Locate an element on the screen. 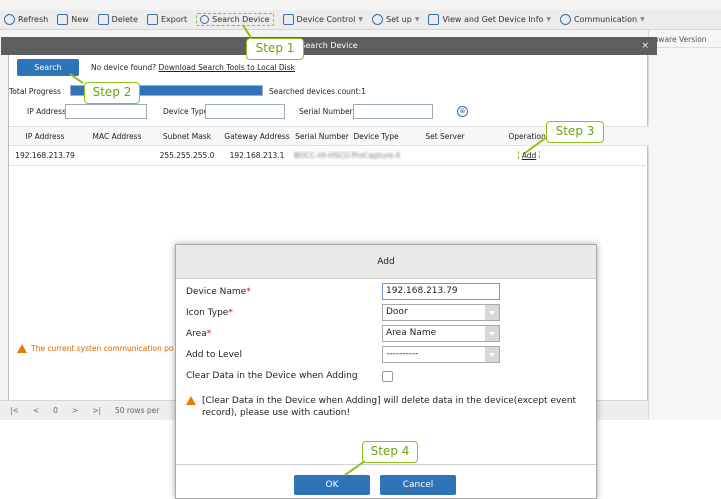  add-to-level-label: Add to Level is located at coordinates (214, 355).